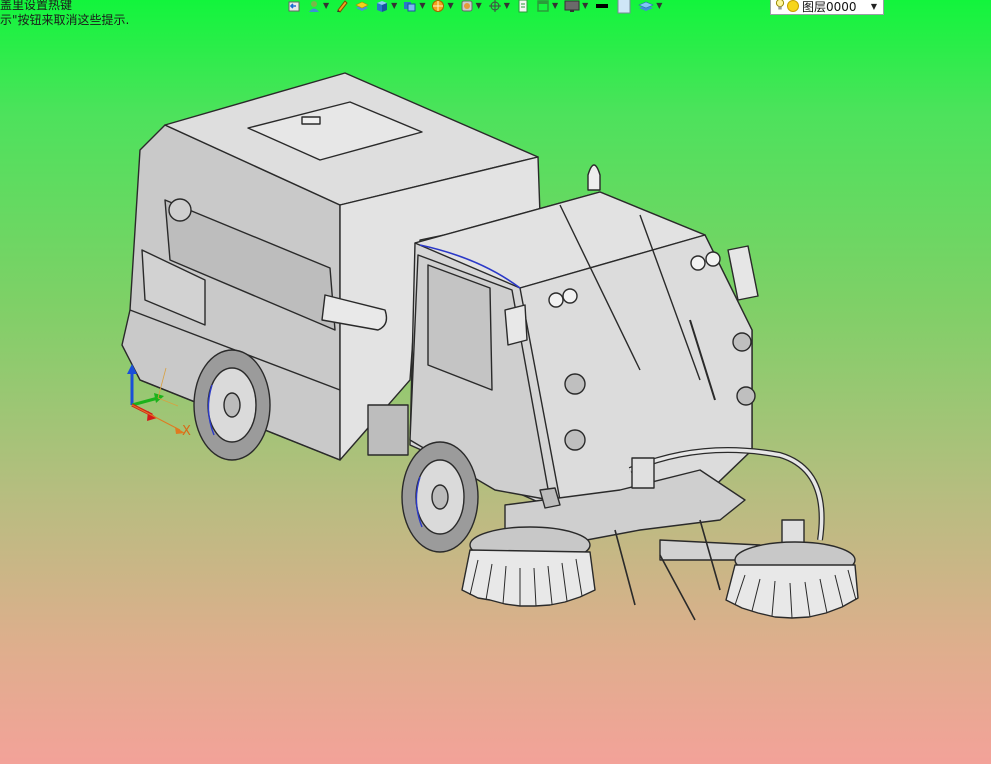  I want to click on triad-x-axis-label: X, so click(186, 431).